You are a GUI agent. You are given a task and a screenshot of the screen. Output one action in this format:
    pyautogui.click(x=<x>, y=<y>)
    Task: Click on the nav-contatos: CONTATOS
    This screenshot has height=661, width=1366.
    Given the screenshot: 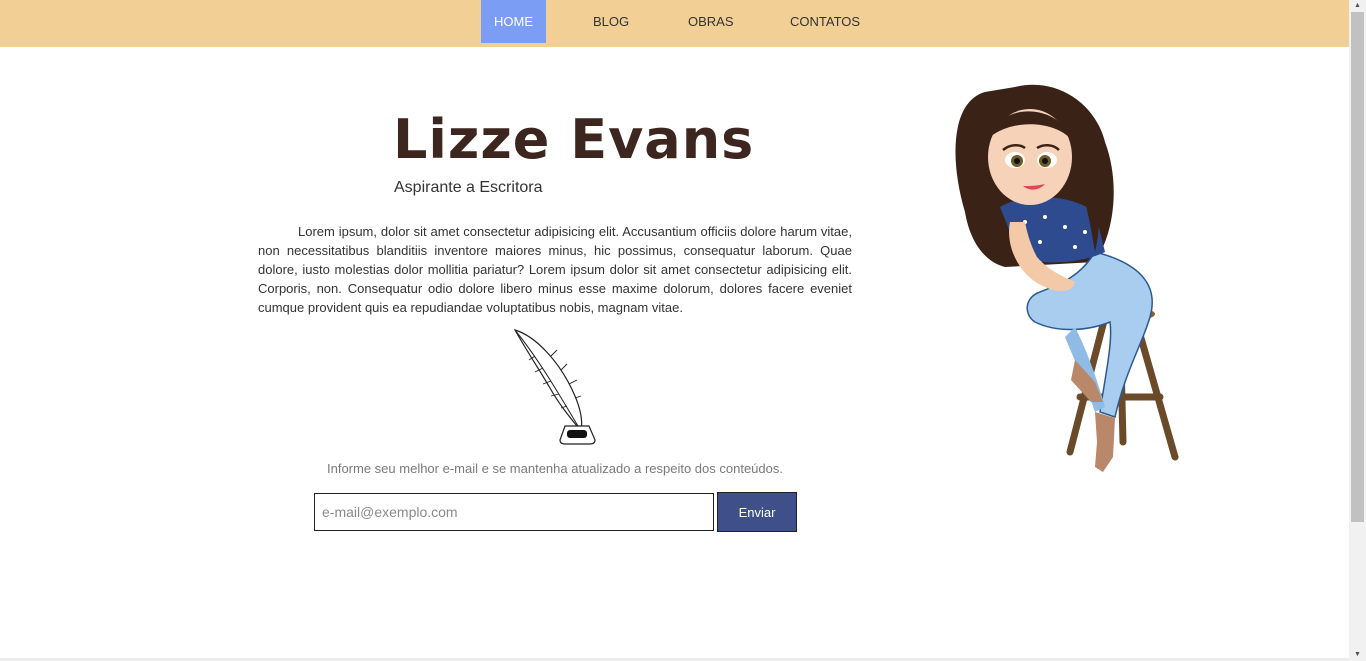 What is the action you would take?
    pyautogui.click(x=825, y=21)
    